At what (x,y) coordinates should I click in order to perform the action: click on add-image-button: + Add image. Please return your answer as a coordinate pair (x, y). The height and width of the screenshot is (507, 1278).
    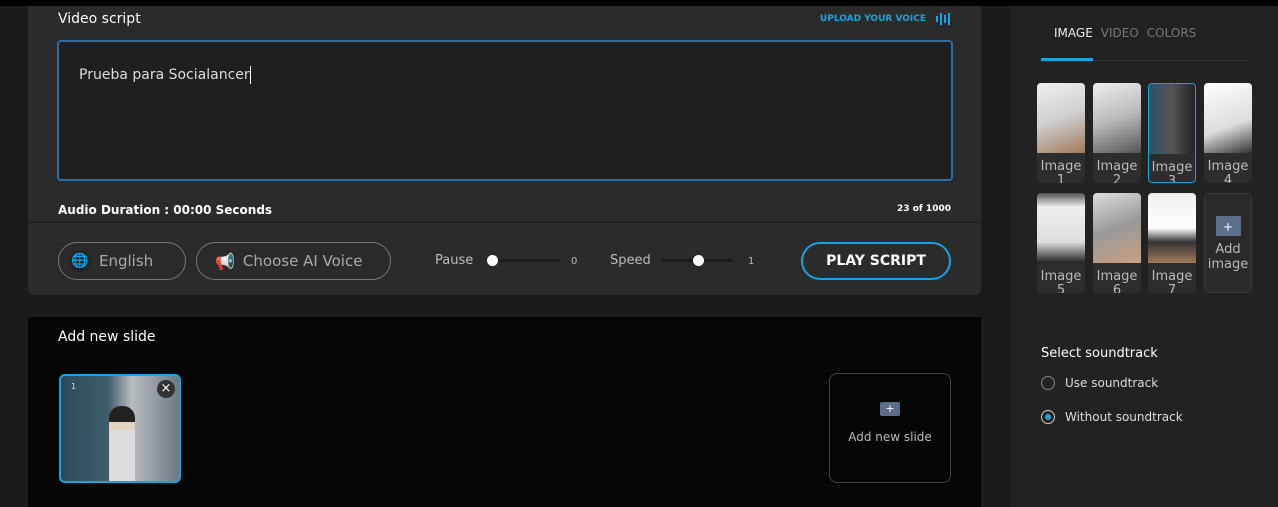
    Looking at the image, I should click on (1228, 243).